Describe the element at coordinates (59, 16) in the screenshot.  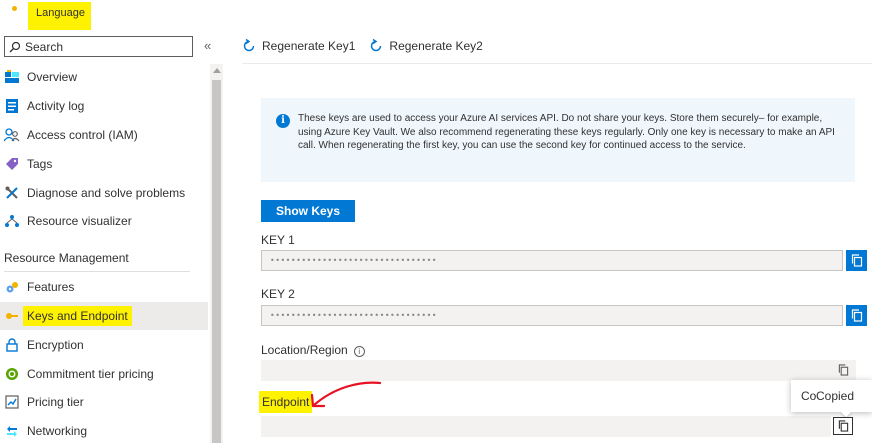
I see `resource-title: Language` at that location.